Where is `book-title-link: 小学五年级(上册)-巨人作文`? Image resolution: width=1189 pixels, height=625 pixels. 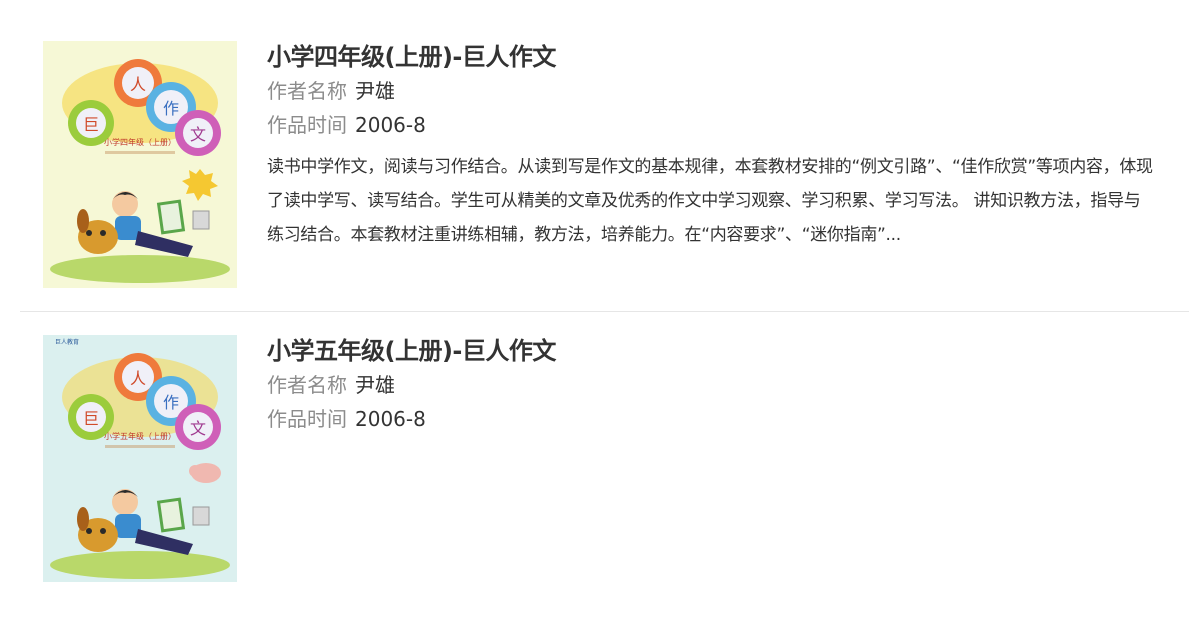 book-title-link: 小学五年级(上册)-巨人作文 is located at coordinates (728, 351).